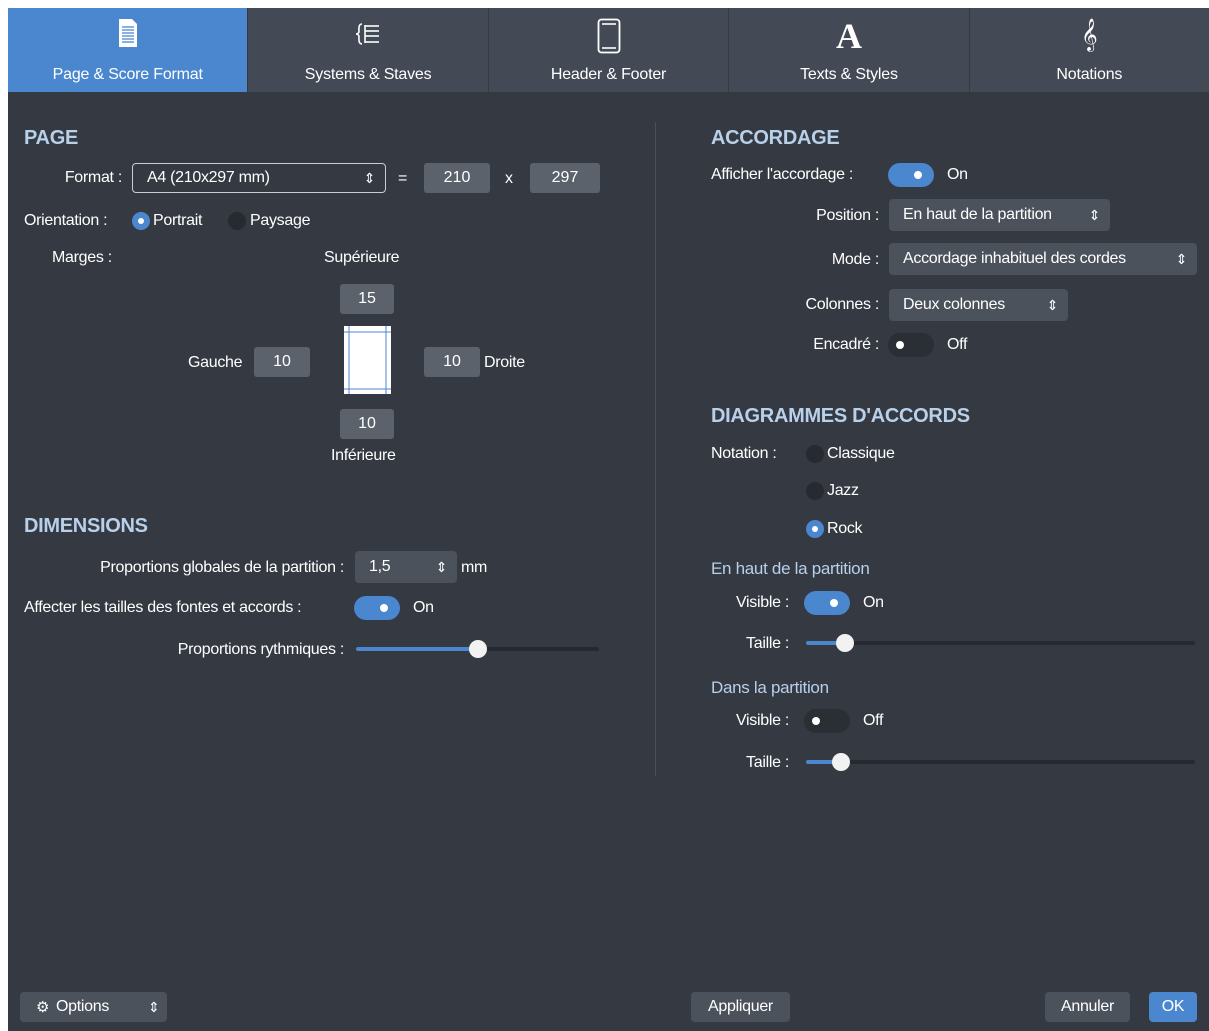 The width and height of the screenshot is (1209, 1031). Describe the element at coordinates (261, 649) in the screenshot. I see `rhythm-label: Proportions rythmiques :` at that location.